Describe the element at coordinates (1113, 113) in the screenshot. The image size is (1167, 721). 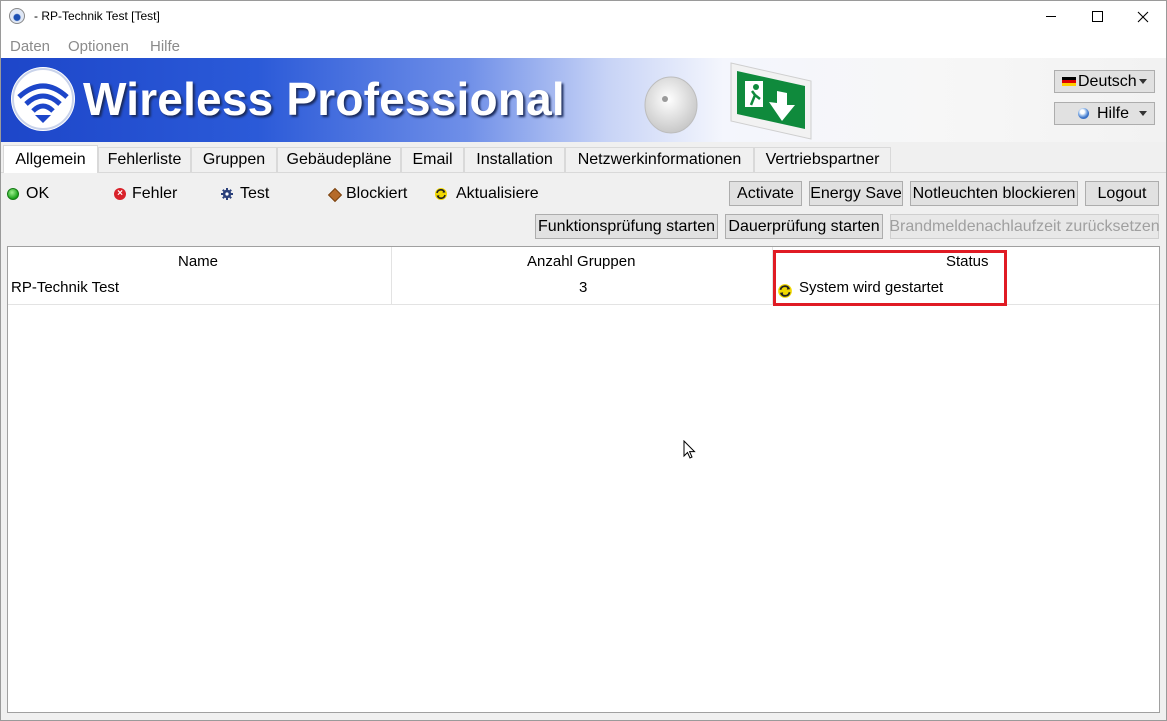
I see `help-label: Hilfe` at that location.